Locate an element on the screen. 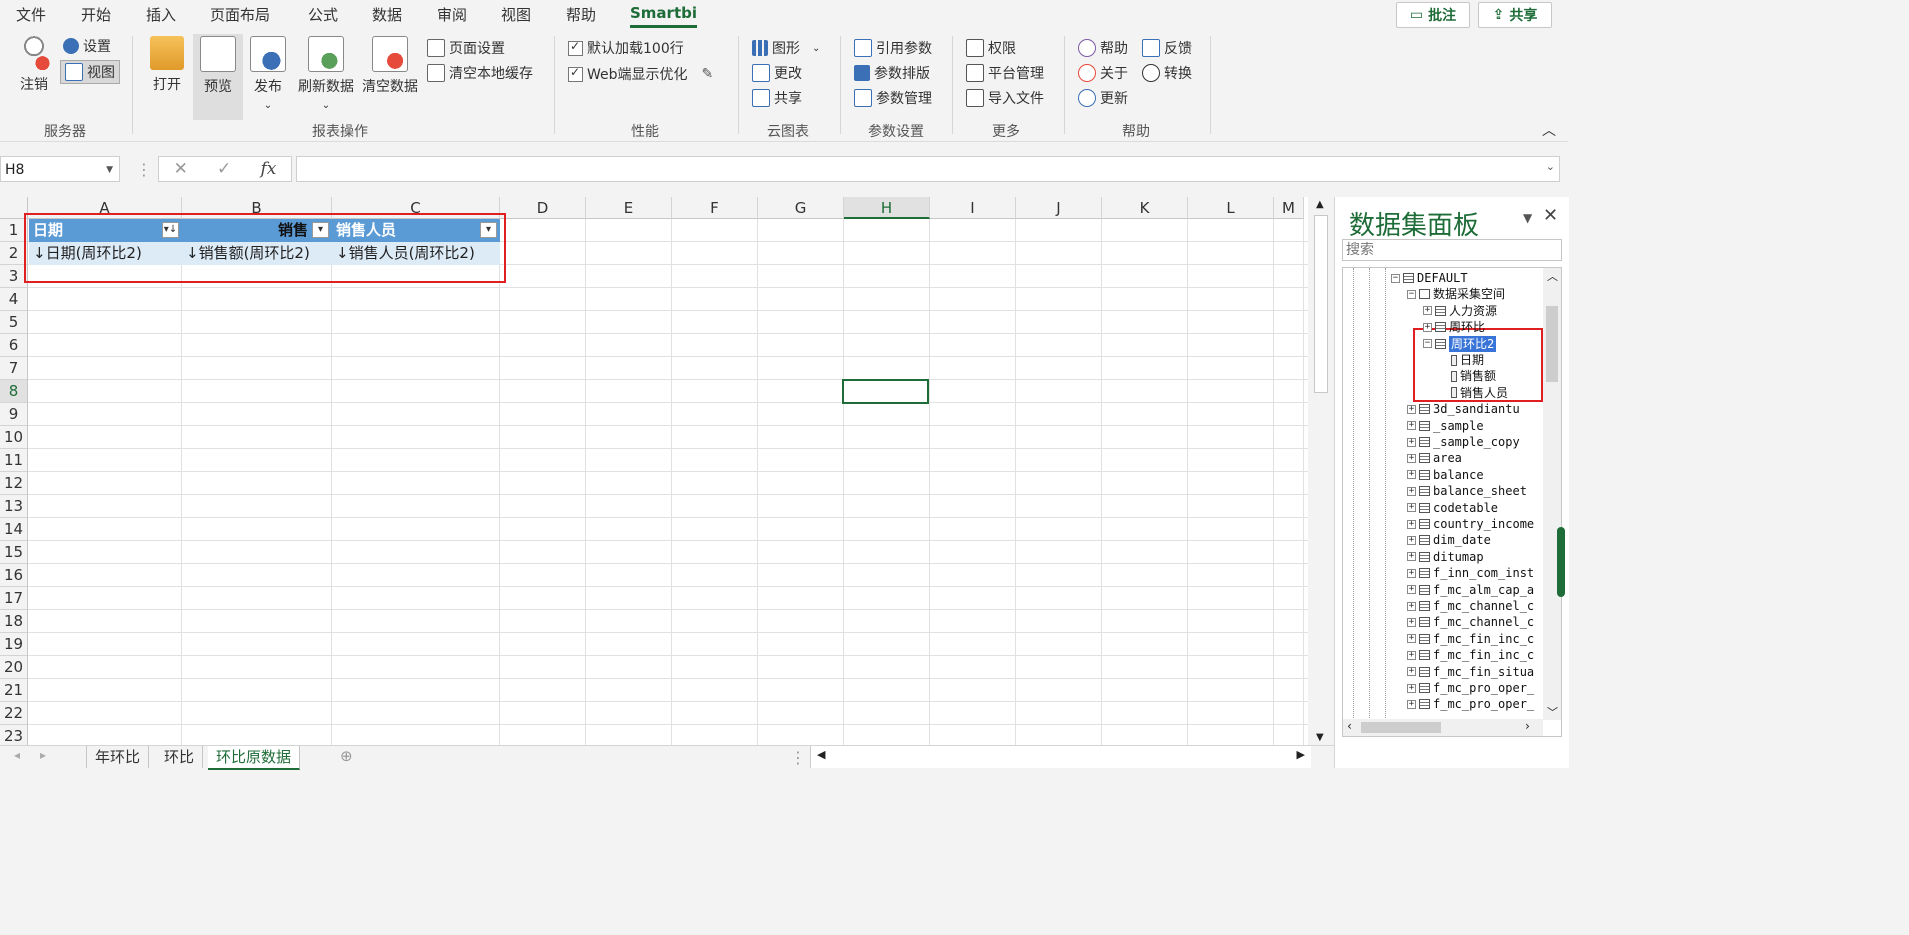 This screenshot has height=935, width=1909. publish-button: 发布 ⌄ is located at coordinates (268, 74).